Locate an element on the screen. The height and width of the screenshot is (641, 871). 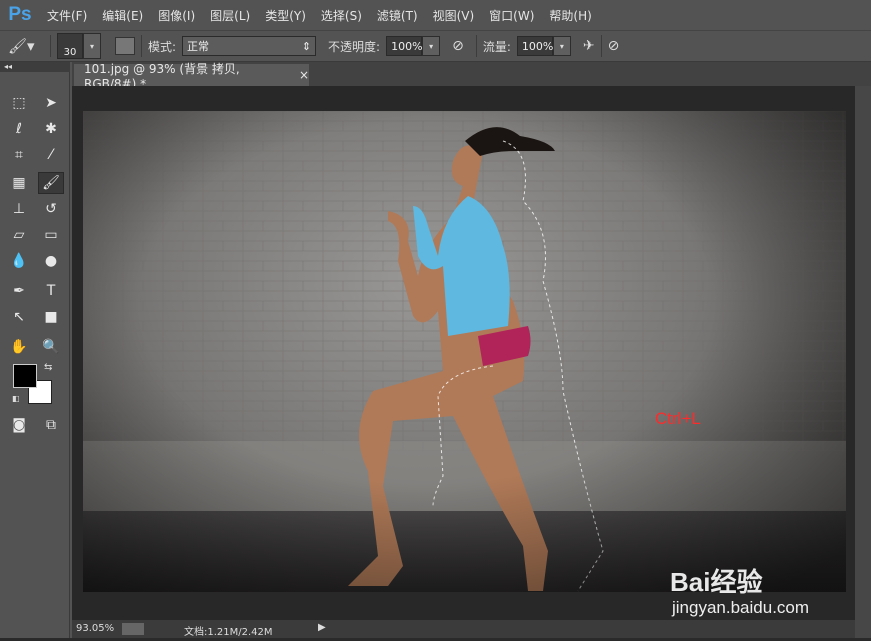
lasso-tool-icon: ℓ is located at coordinates (19, 129).